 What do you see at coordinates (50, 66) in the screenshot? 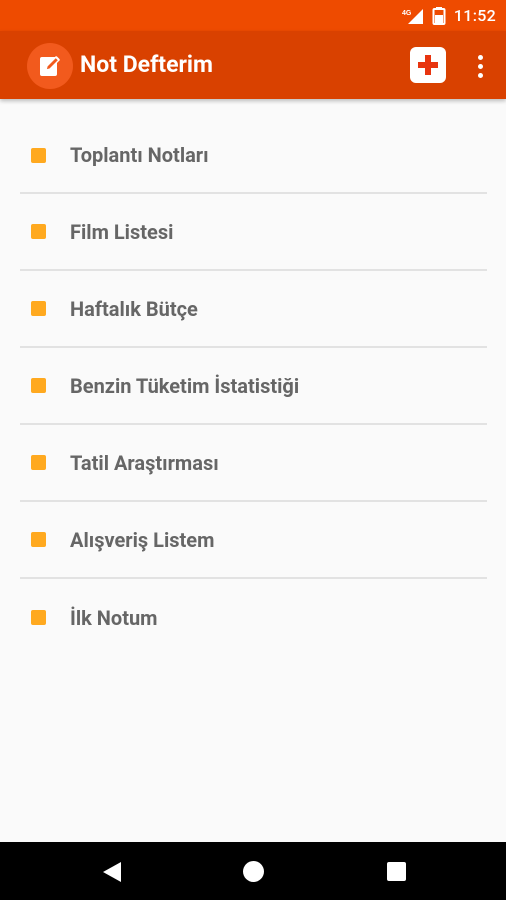
I see `edit-note-icon` at bounding box center [50, 66].